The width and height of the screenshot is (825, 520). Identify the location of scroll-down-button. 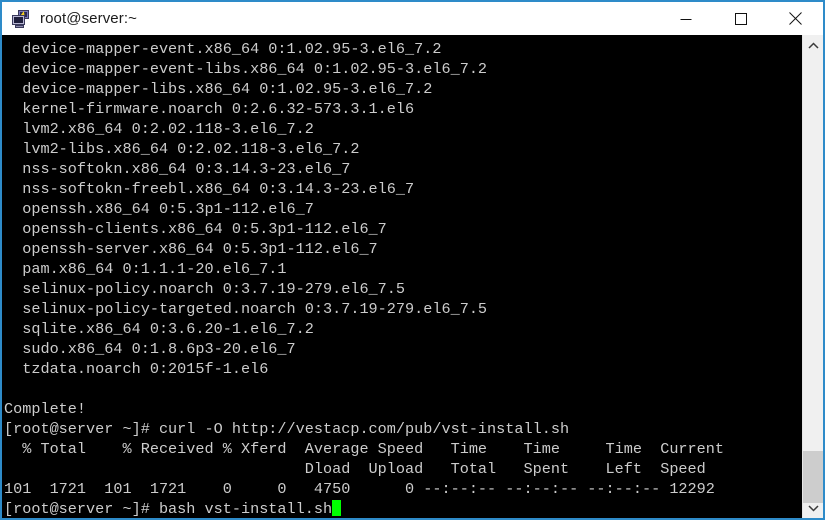
(813, 507).